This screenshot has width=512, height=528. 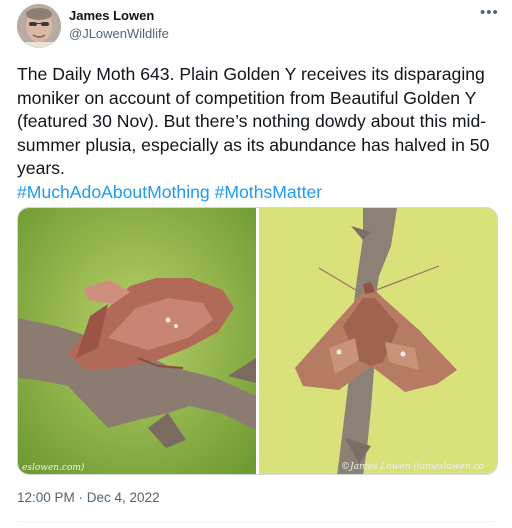 I want to click on hashtag-link: #MothsMatter, so click(x=269, y=192).